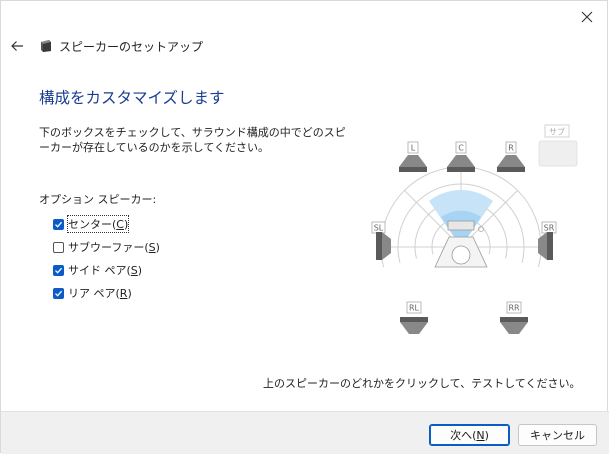 This screenshot has height=454, width=609. I want to click on side-pair-label: サイド ペア(S), so click(105, 270).